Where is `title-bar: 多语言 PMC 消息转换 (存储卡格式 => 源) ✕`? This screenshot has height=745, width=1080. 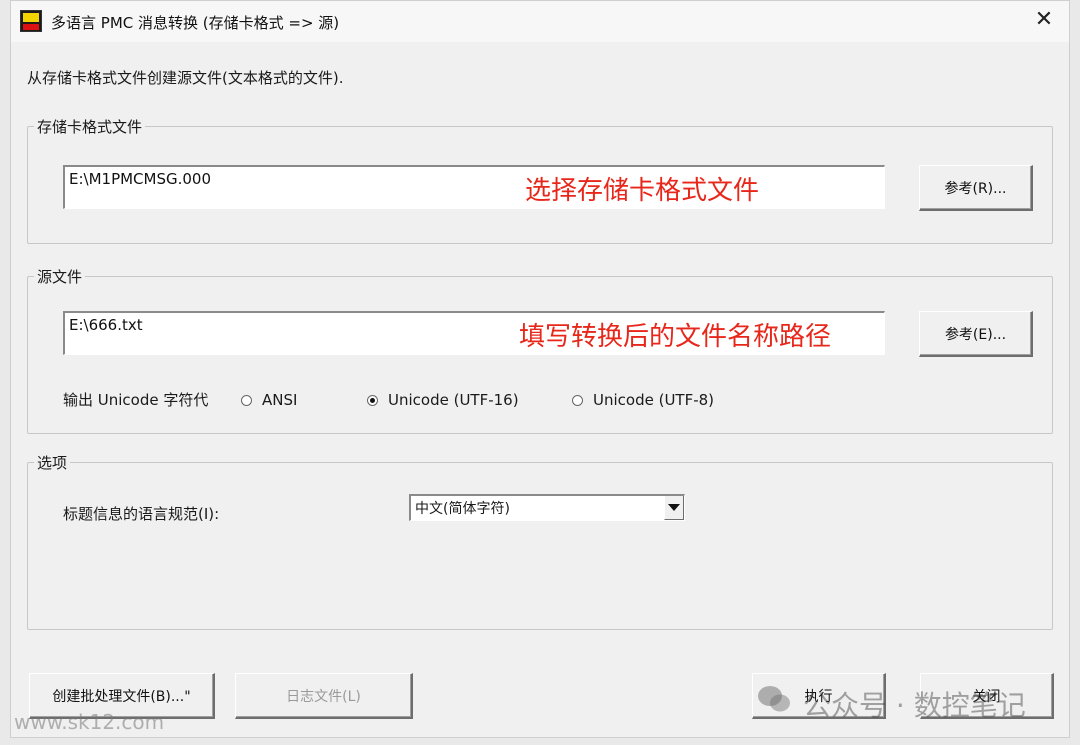
title-bar: 多语言 PMC 消息转换 (存储卡格式 => 源) ✕ is located at coordinates (540, 21).